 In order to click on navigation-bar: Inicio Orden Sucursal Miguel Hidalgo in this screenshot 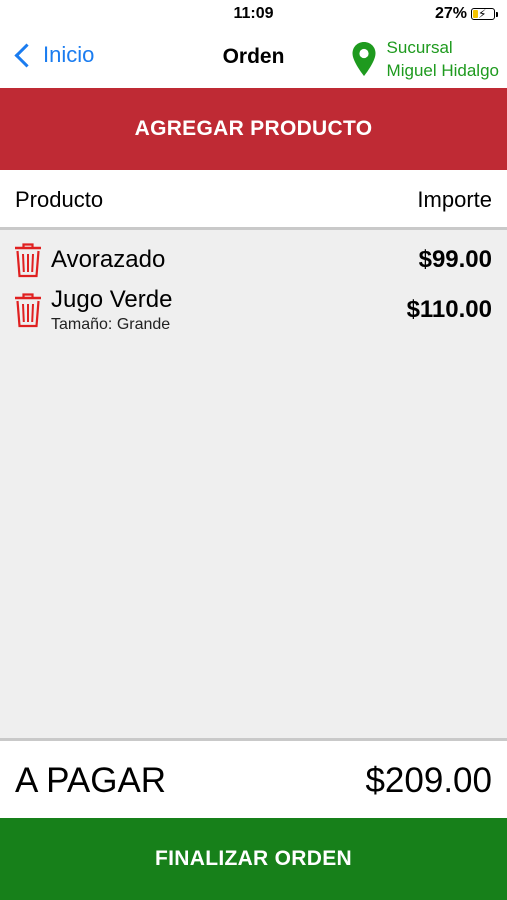, I will do `click(253, 58)`.